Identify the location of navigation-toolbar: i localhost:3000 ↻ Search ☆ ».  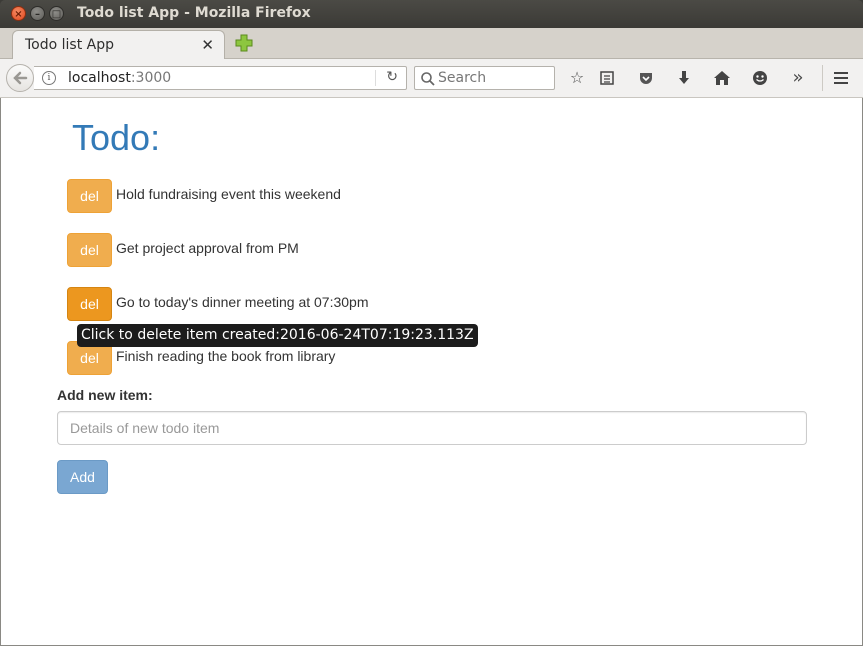
(431, 78).